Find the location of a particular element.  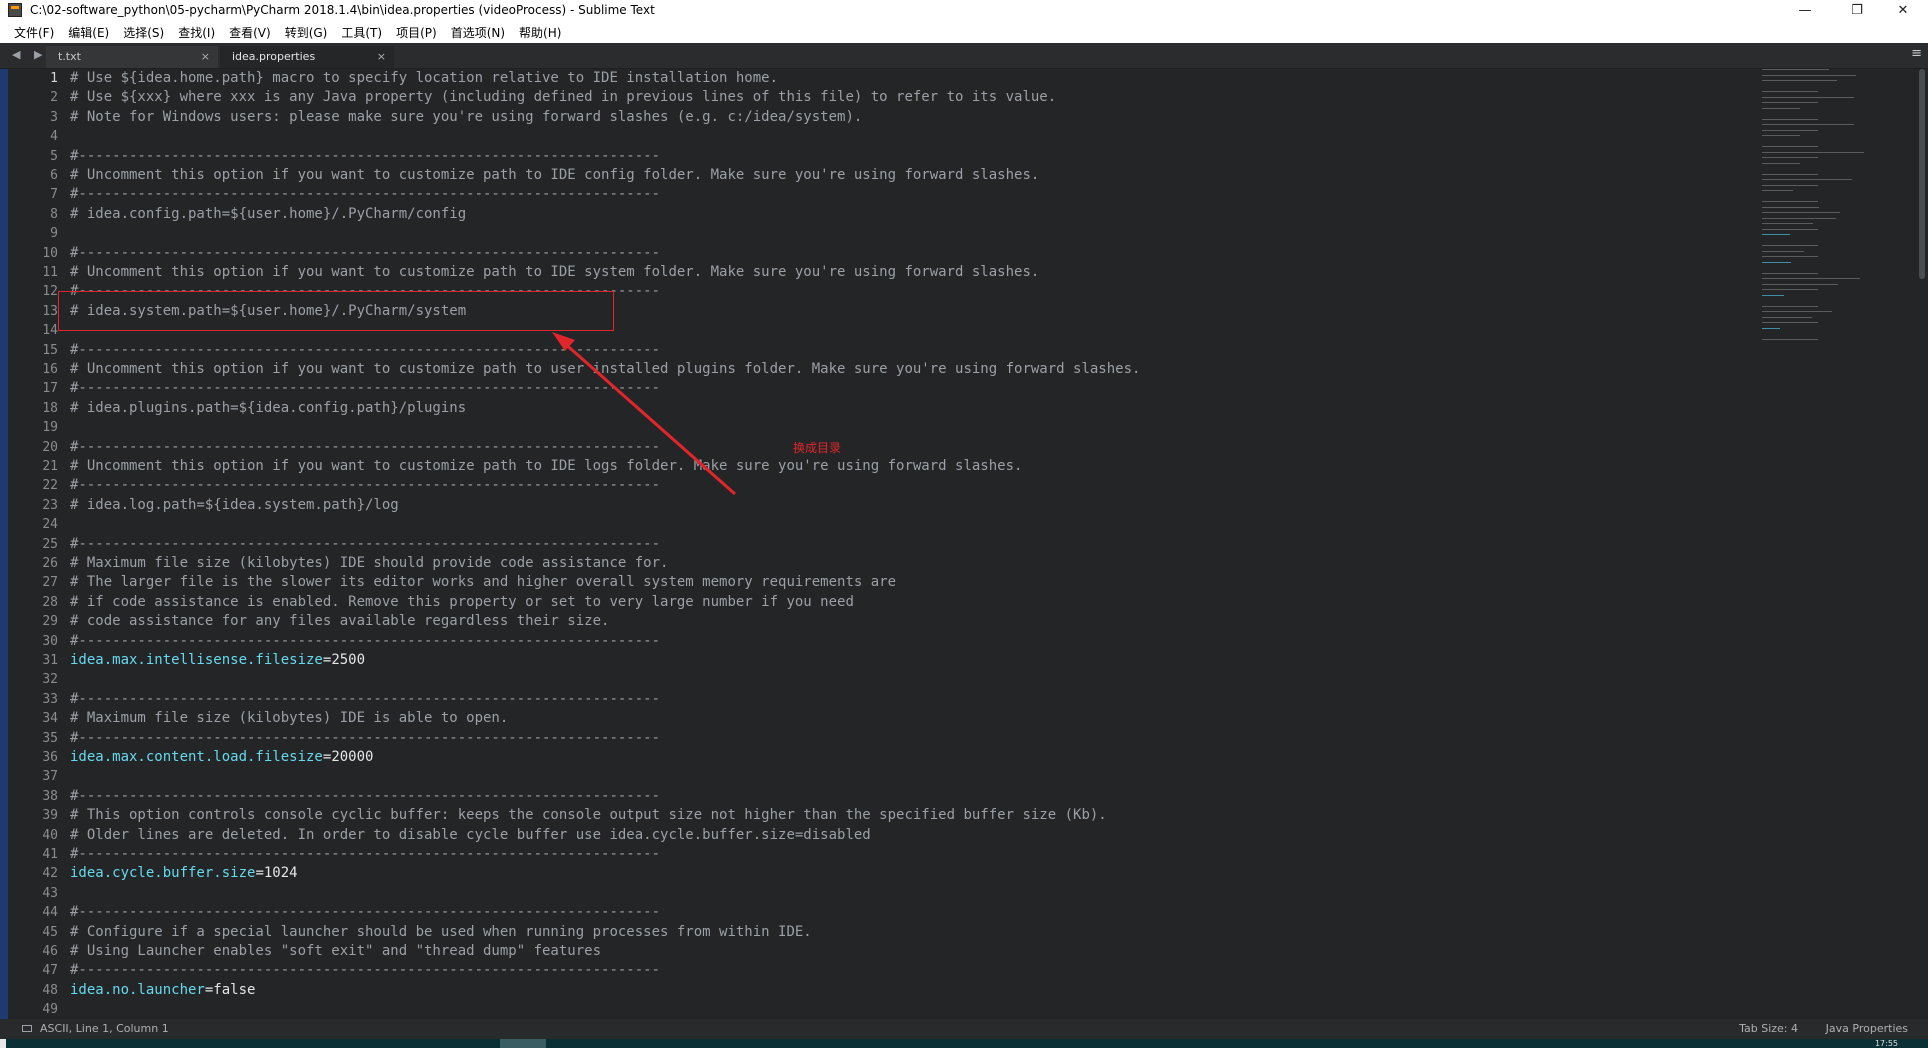

os-taskbar: 17:55 is located at coordinates (964, 1043).